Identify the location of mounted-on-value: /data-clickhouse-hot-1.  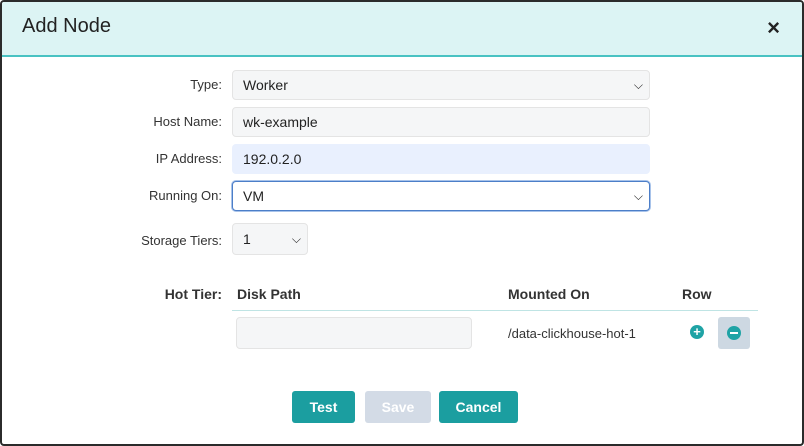
(572, 333).